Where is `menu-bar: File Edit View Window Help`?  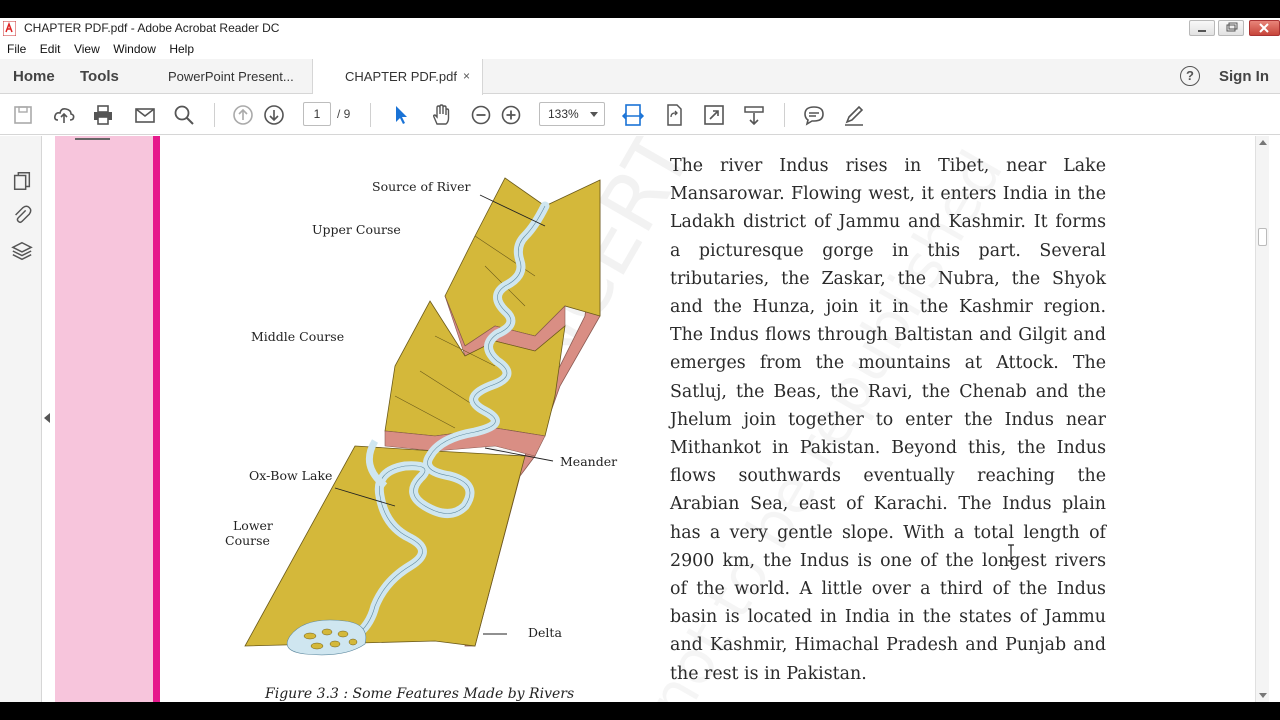 menu-bar: File Edit View Window Help is located at coordinates (640, 49).